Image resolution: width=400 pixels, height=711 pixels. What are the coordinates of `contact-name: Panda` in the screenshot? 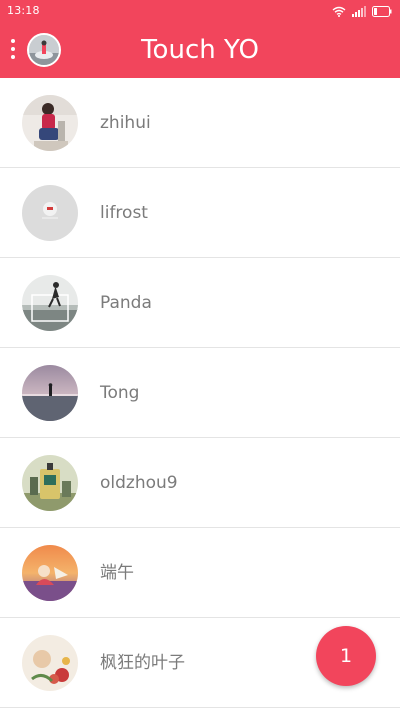 It's located at (126, 303).